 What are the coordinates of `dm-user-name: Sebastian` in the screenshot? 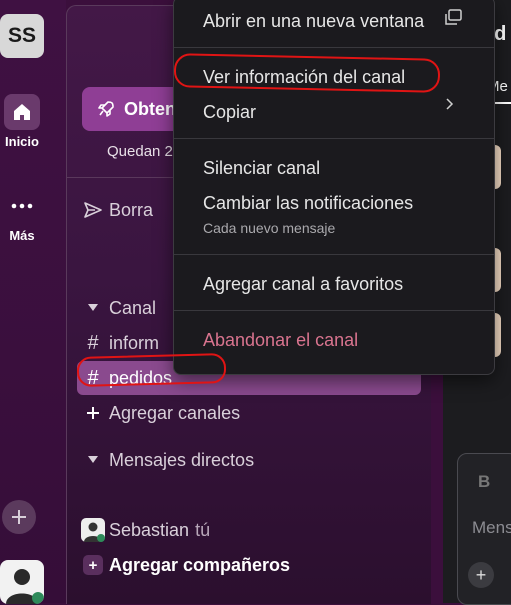 It's located at (149, 529).